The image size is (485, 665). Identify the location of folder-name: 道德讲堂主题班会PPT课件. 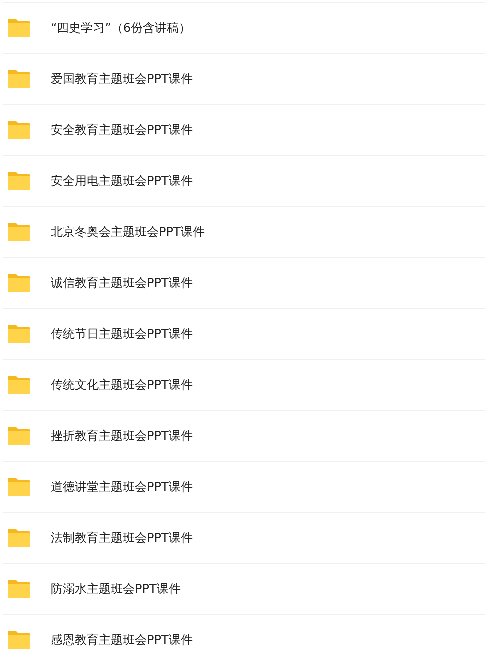
(122, 487).